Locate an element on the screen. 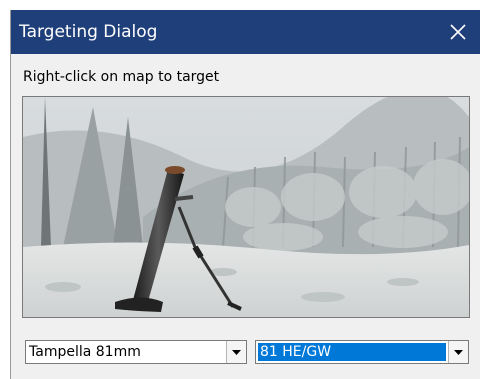  weapon-select-value: Tampella 81mm is located at coordinates (85, 352).